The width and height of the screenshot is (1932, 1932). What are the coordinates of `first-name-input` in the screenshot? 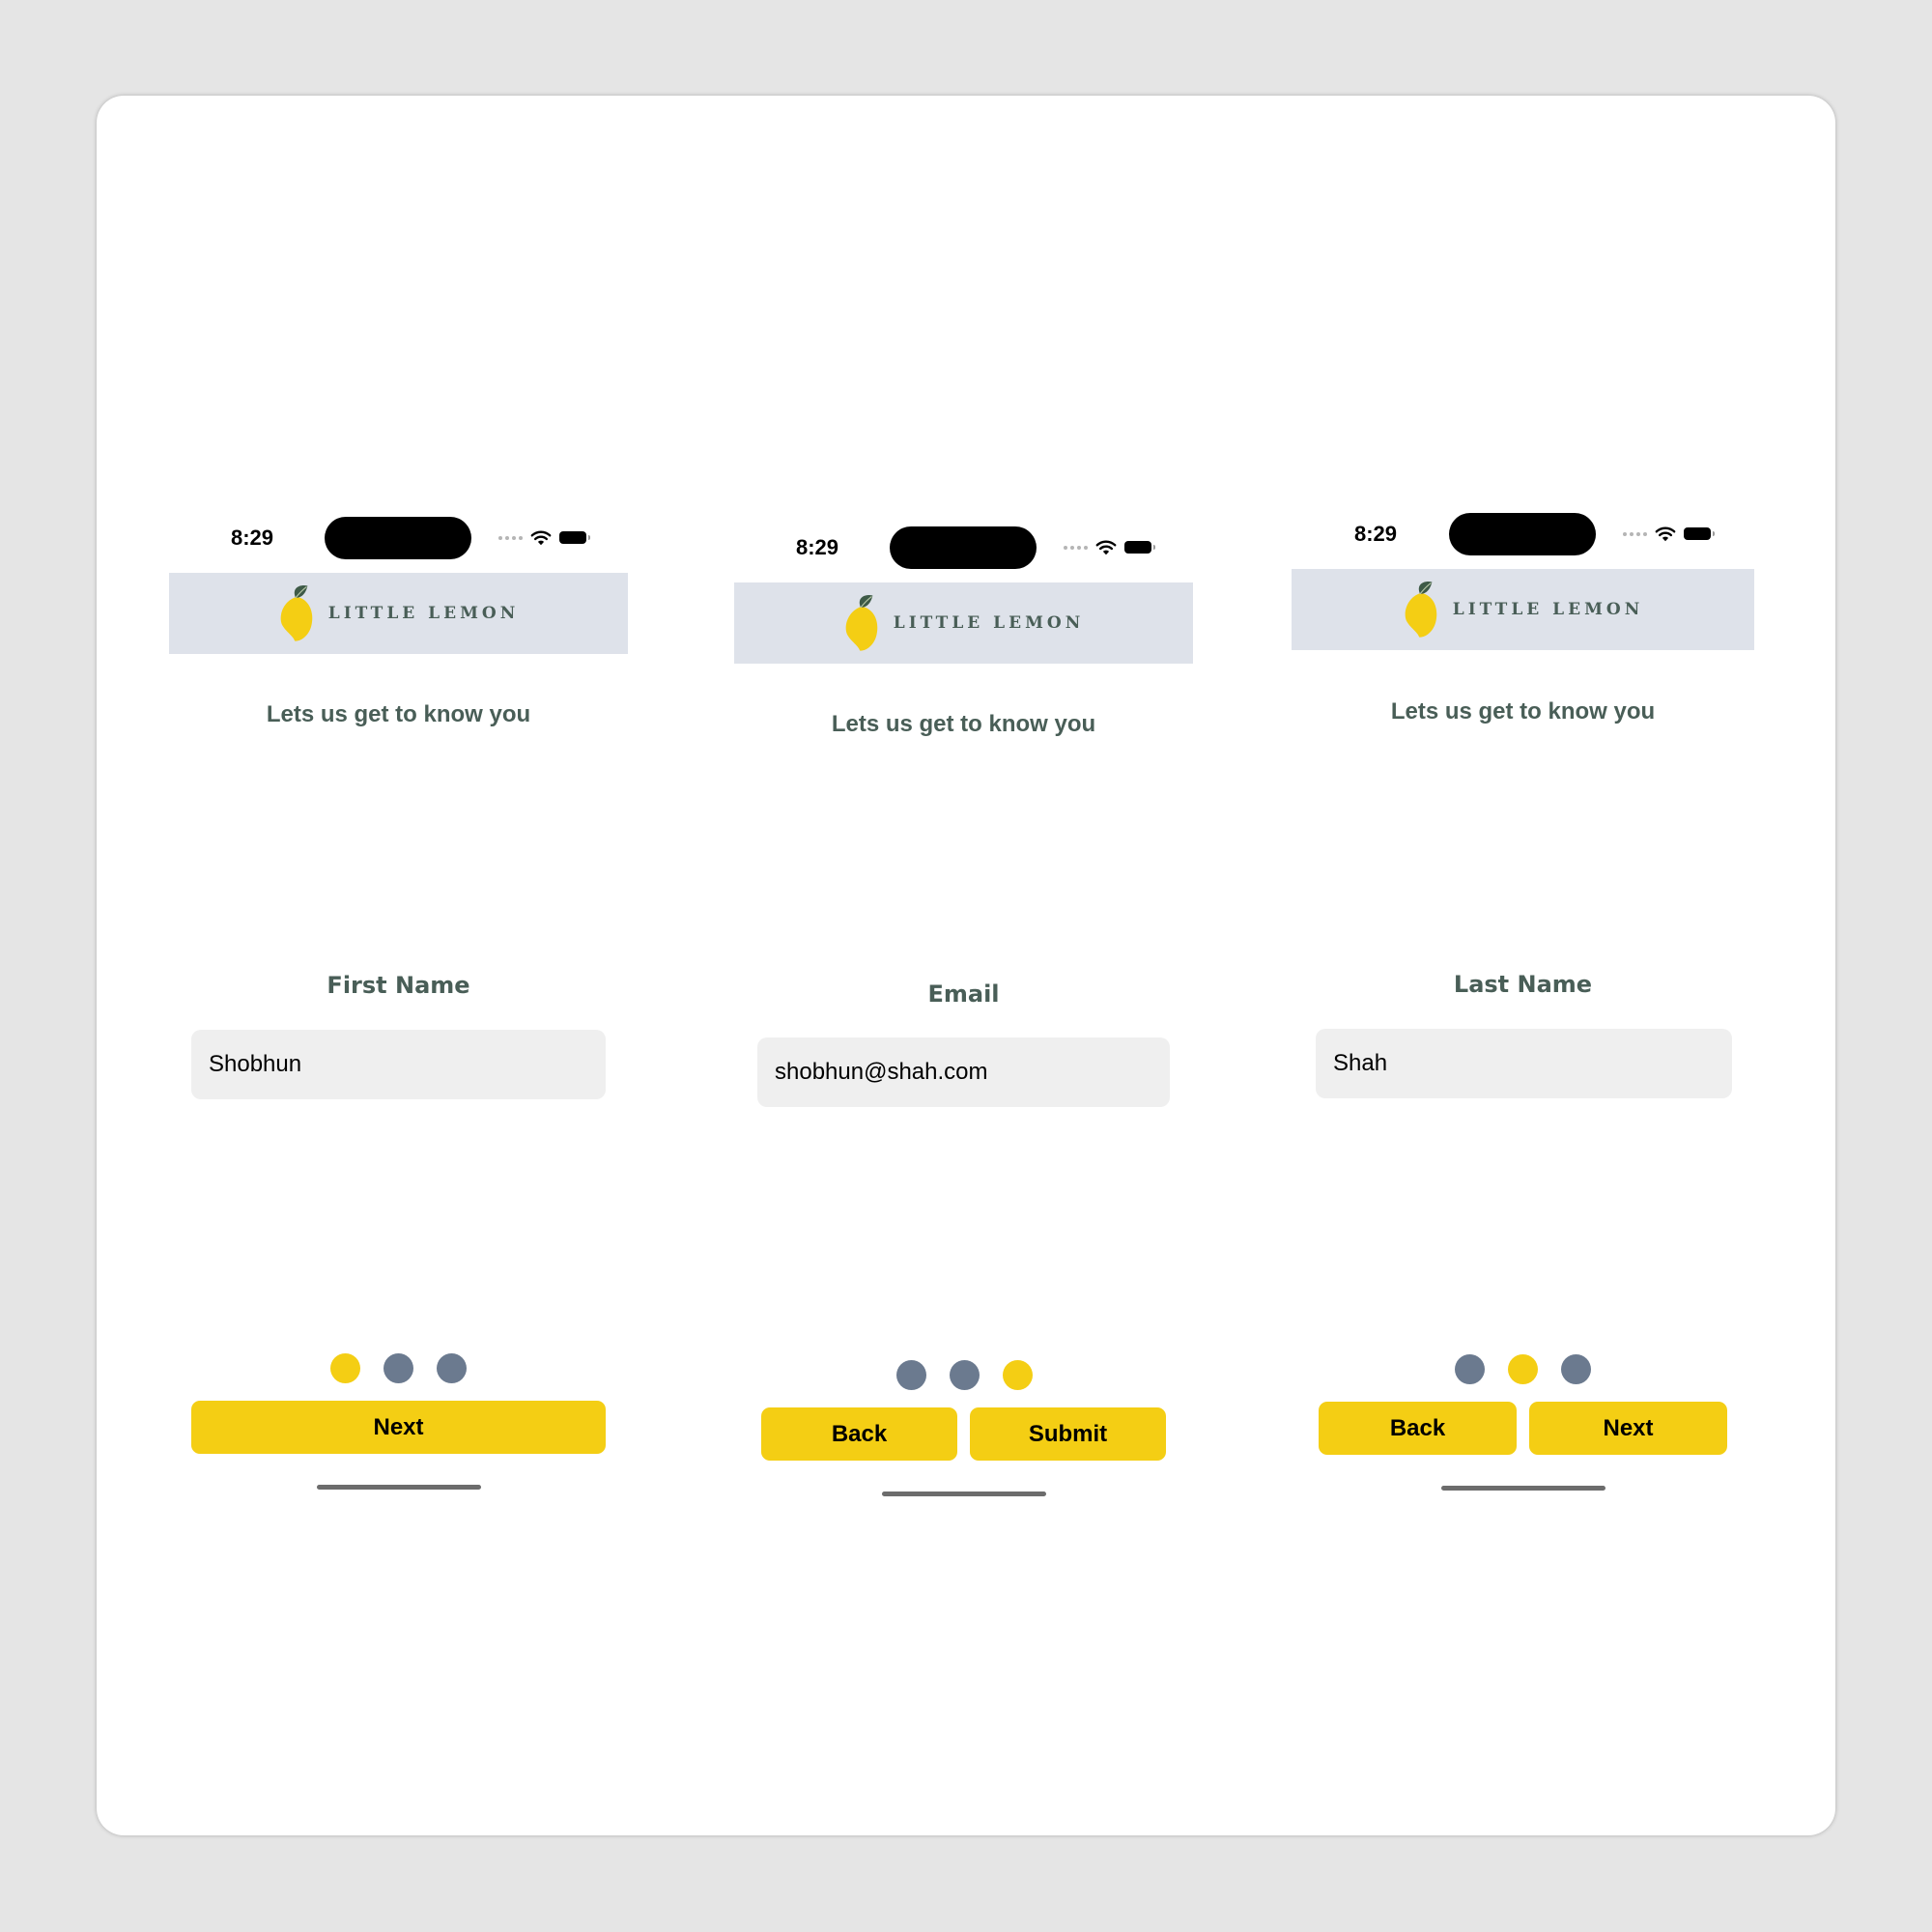 It's located at (398, 1064).